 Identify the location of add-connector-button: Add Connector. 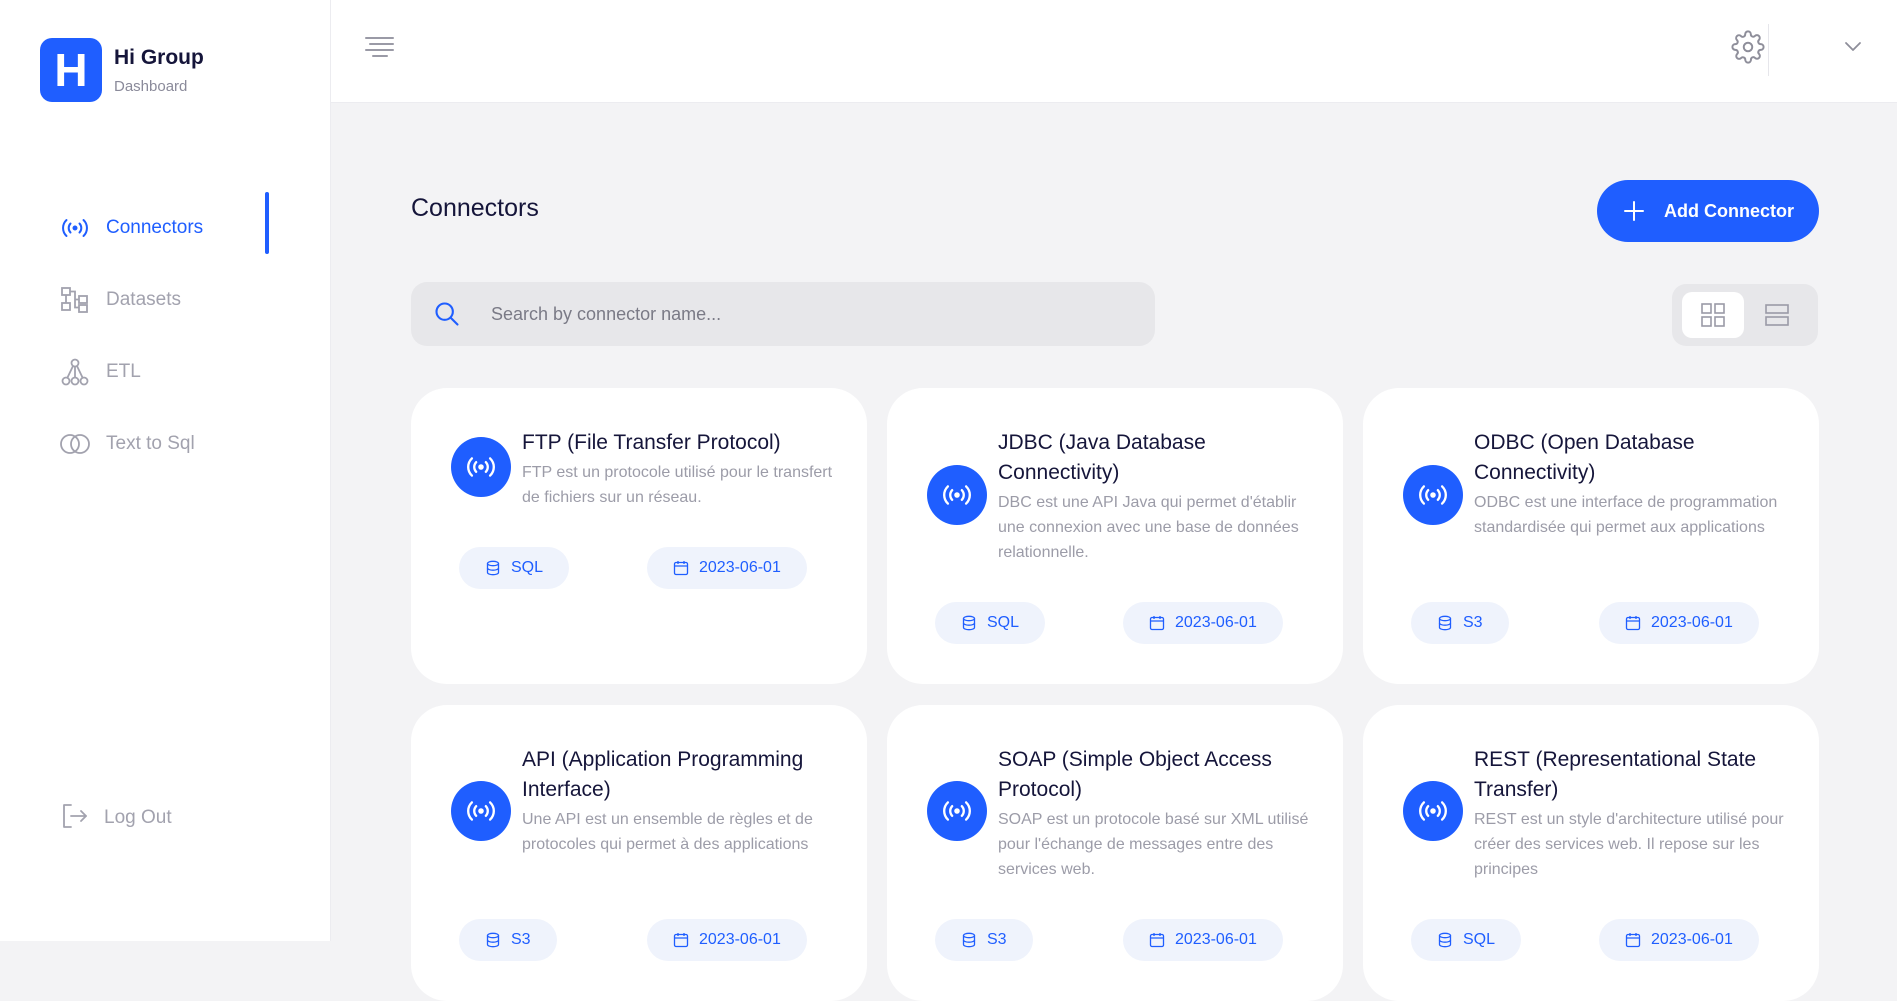
(1708, 211).